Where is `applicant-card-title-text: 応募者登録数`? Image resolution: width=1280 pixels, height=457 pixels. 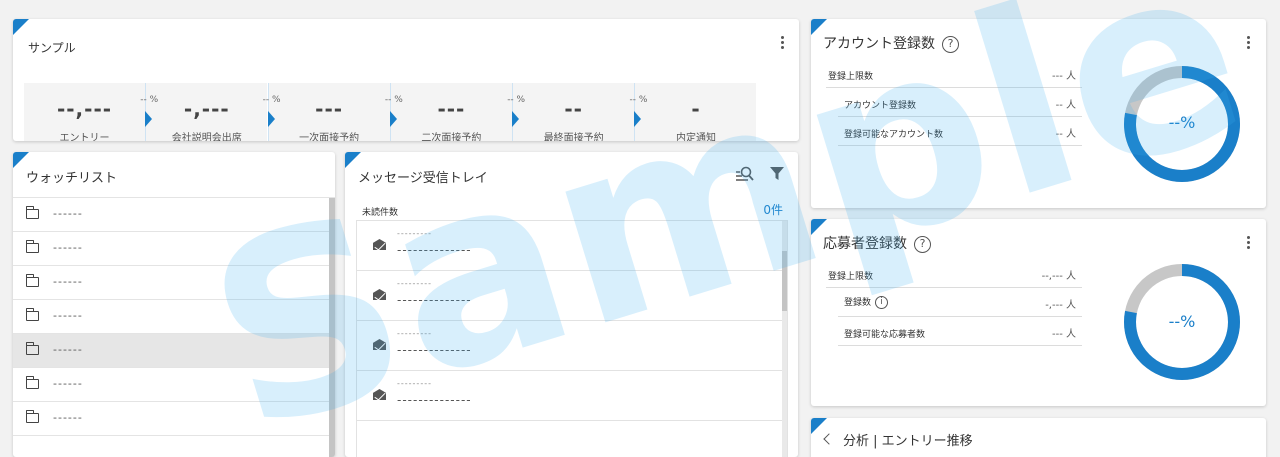
applicant-card-title-text: 応募者登録数 is located at coordinates (865, 244).